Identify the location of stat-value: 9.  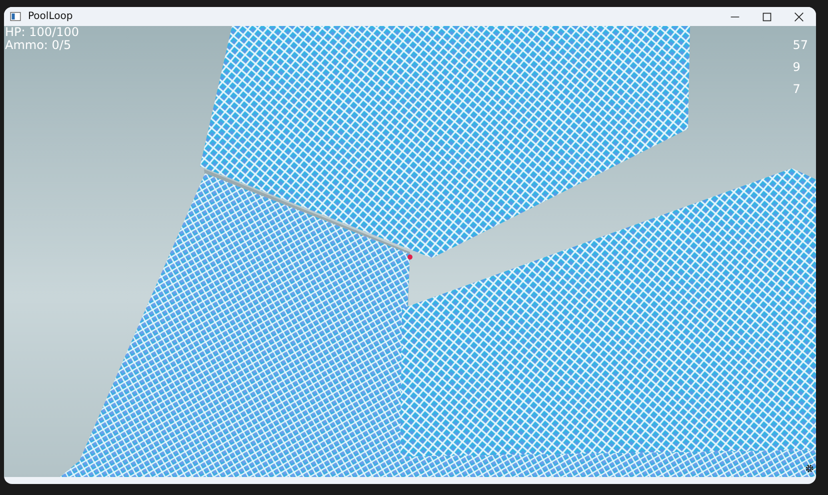
(796, 67).